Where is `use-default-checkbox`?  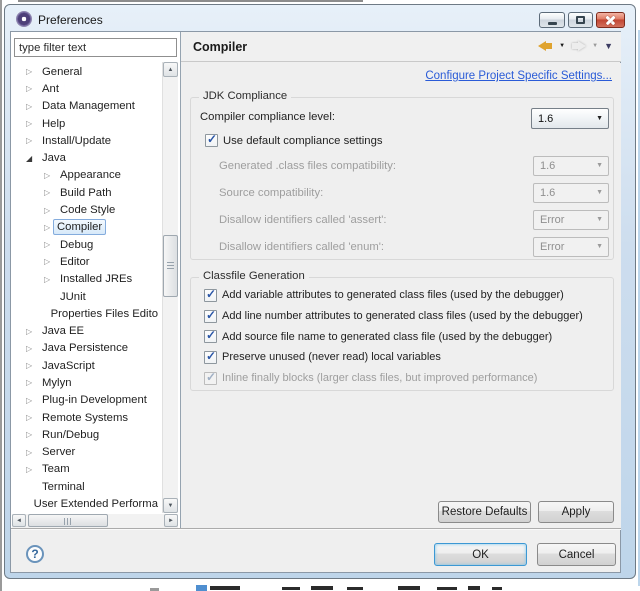
use-default-checkbox is located at coordinates (211, 139).